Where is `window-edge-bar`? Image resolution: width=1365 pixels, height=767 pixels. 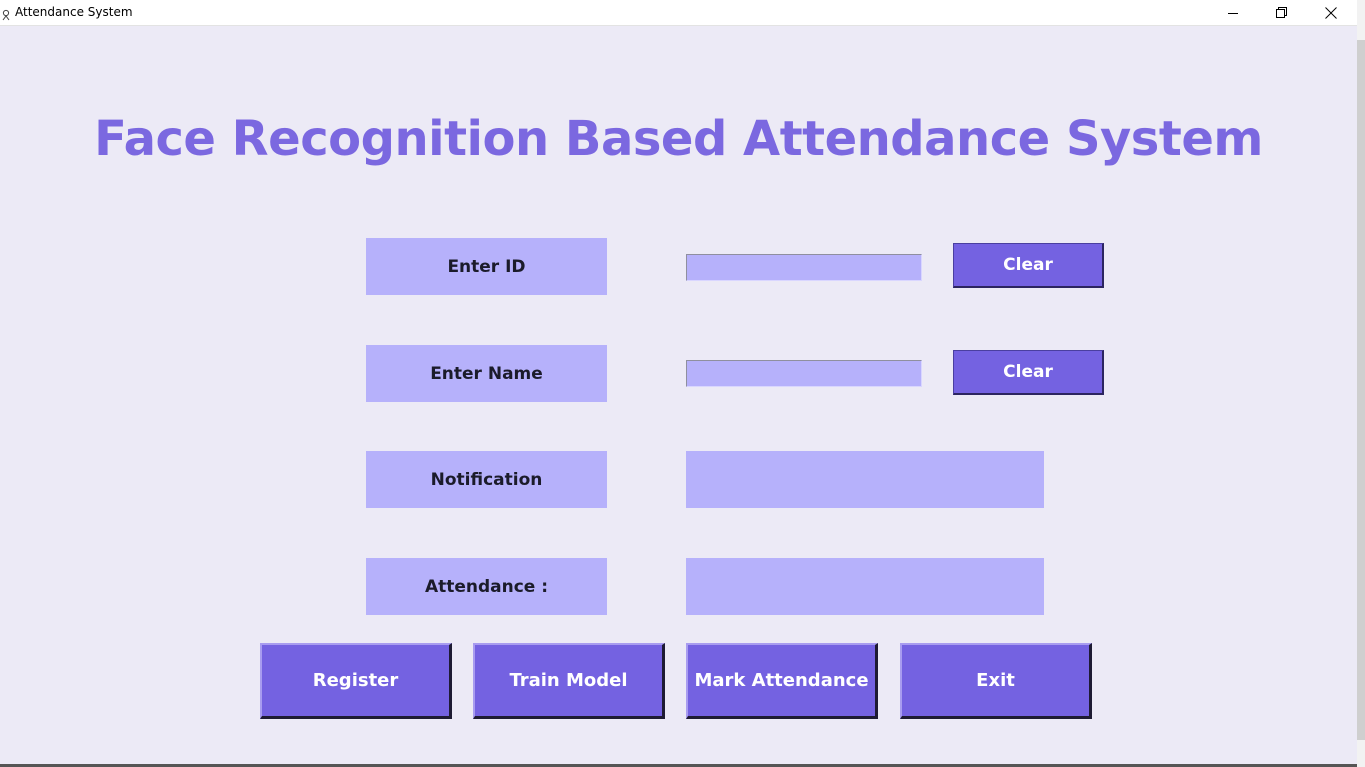
window-edge-bar is located at coordinates (1361, 390).